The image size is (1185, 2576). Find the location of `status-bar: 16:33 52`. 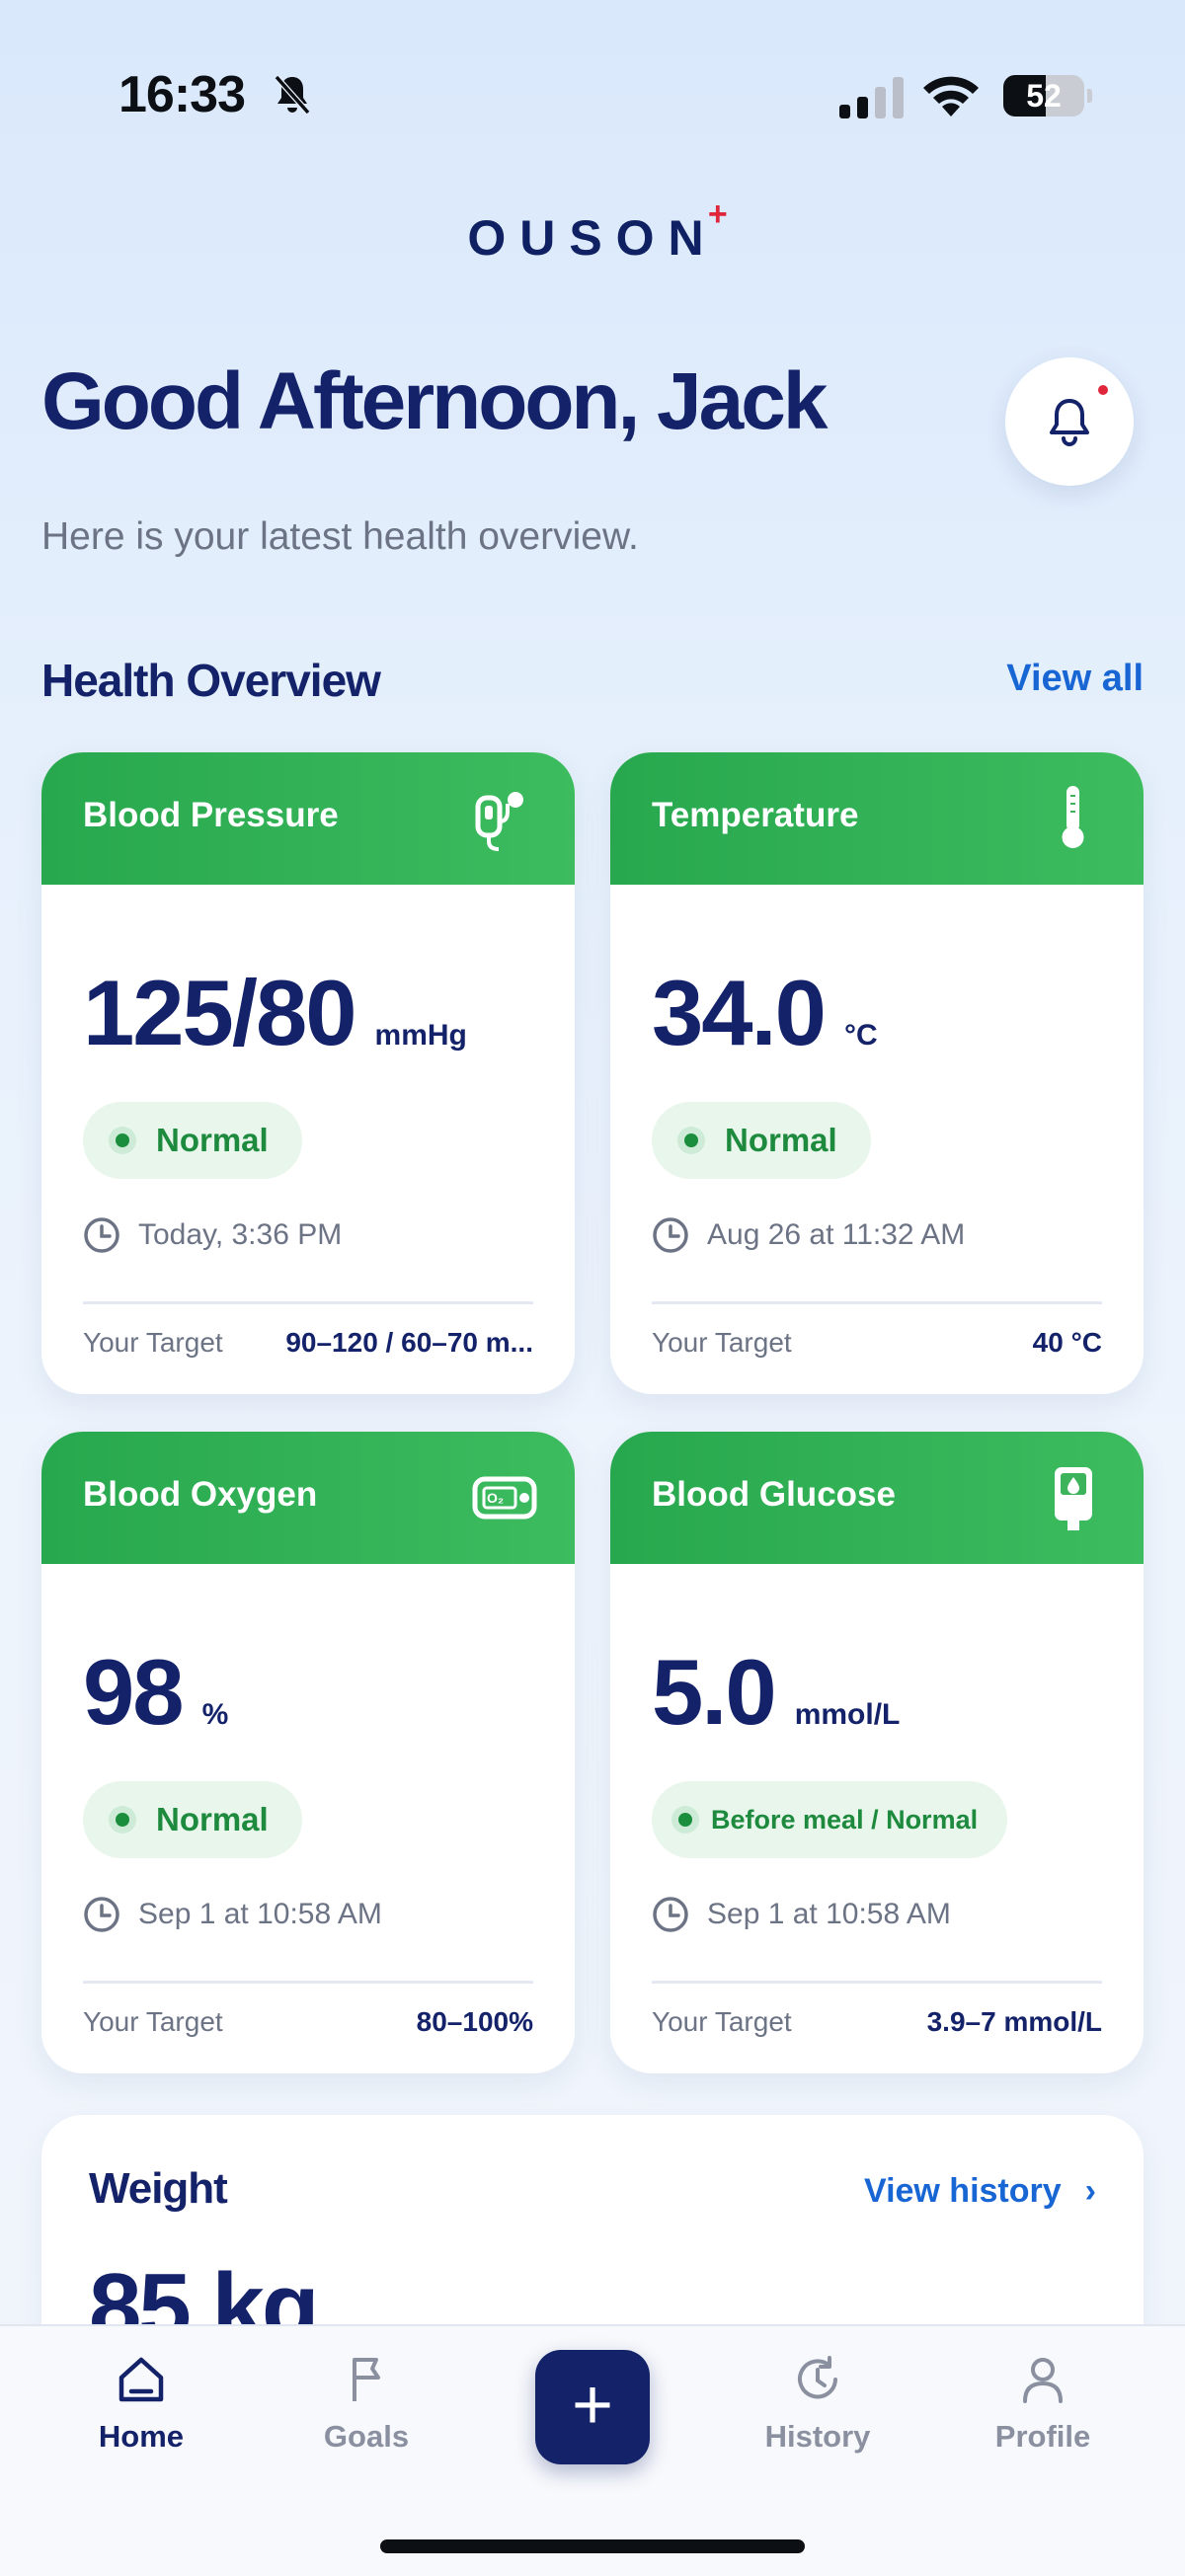

status-bar: 16:33 52 is located at coordinates (592, 94).